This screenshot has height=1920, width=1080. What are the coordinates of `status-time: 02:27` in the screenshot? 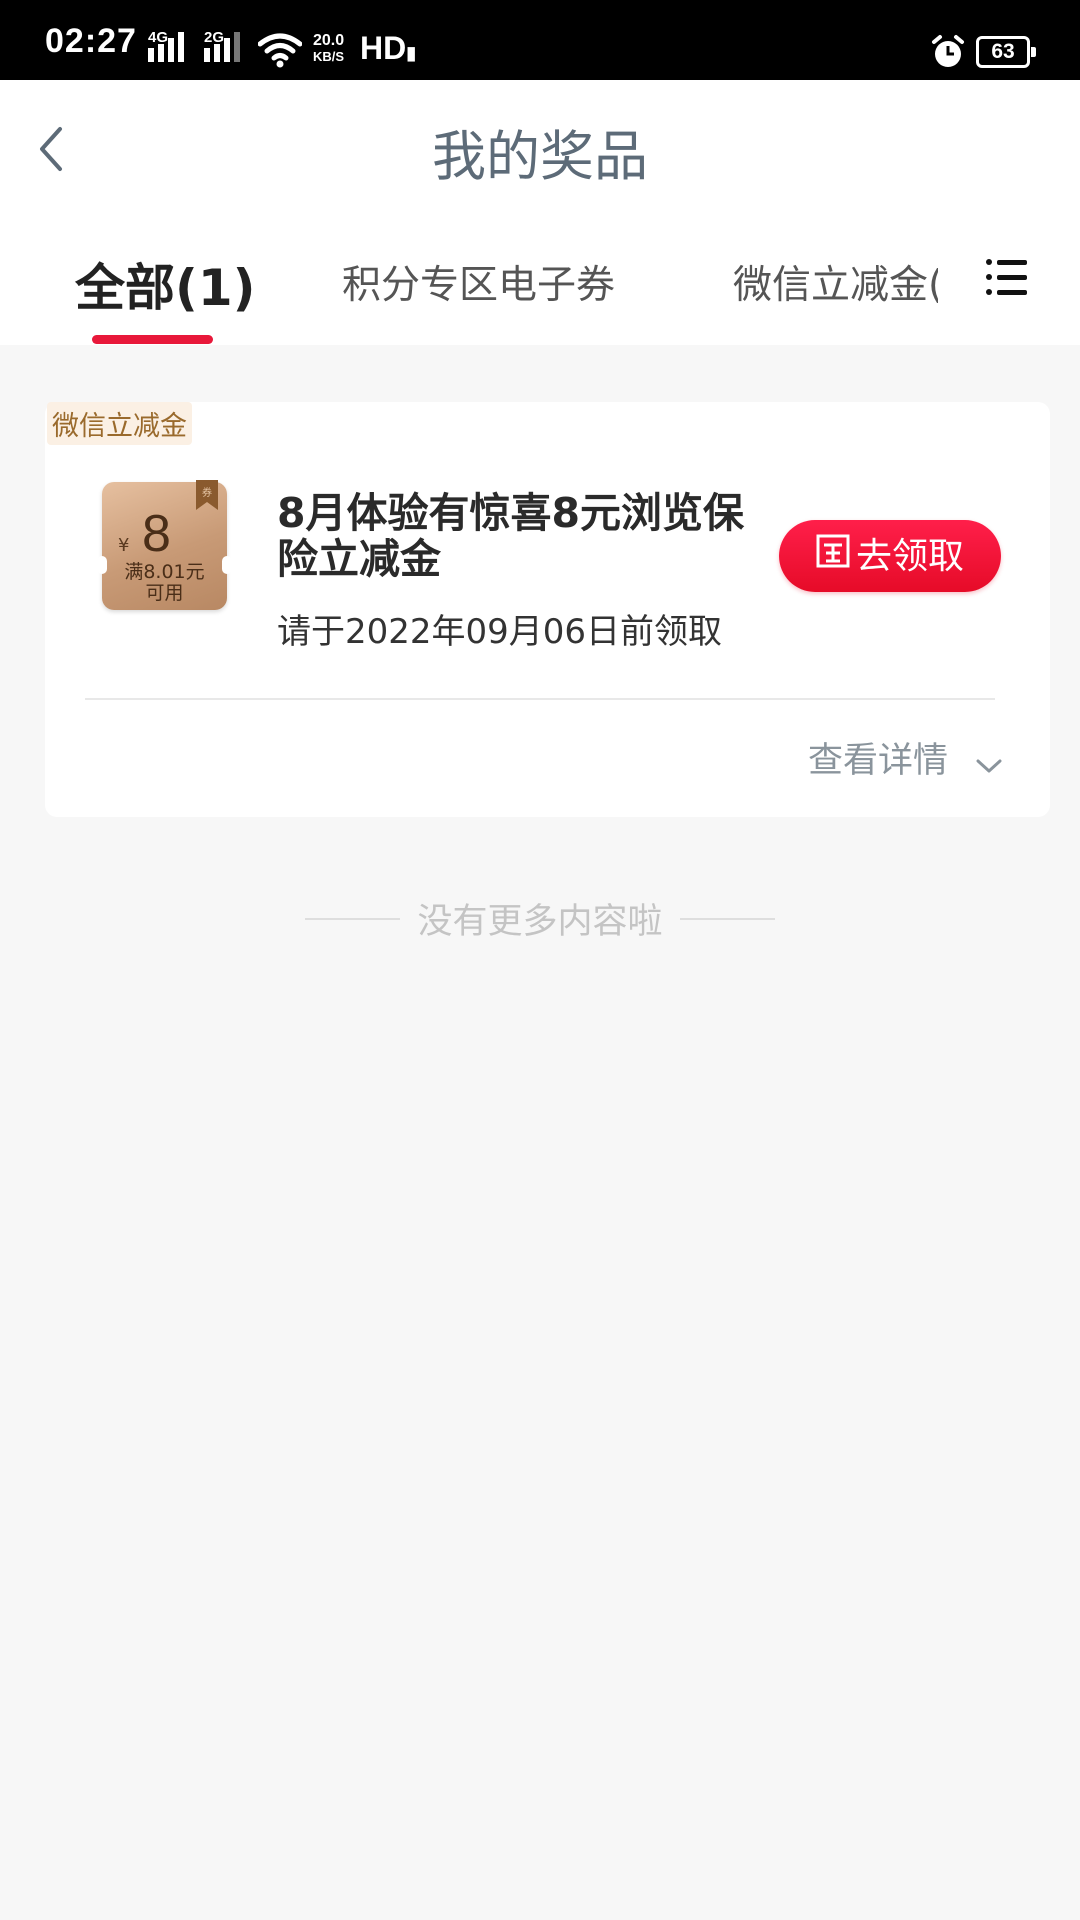 It's located at (91, 41).